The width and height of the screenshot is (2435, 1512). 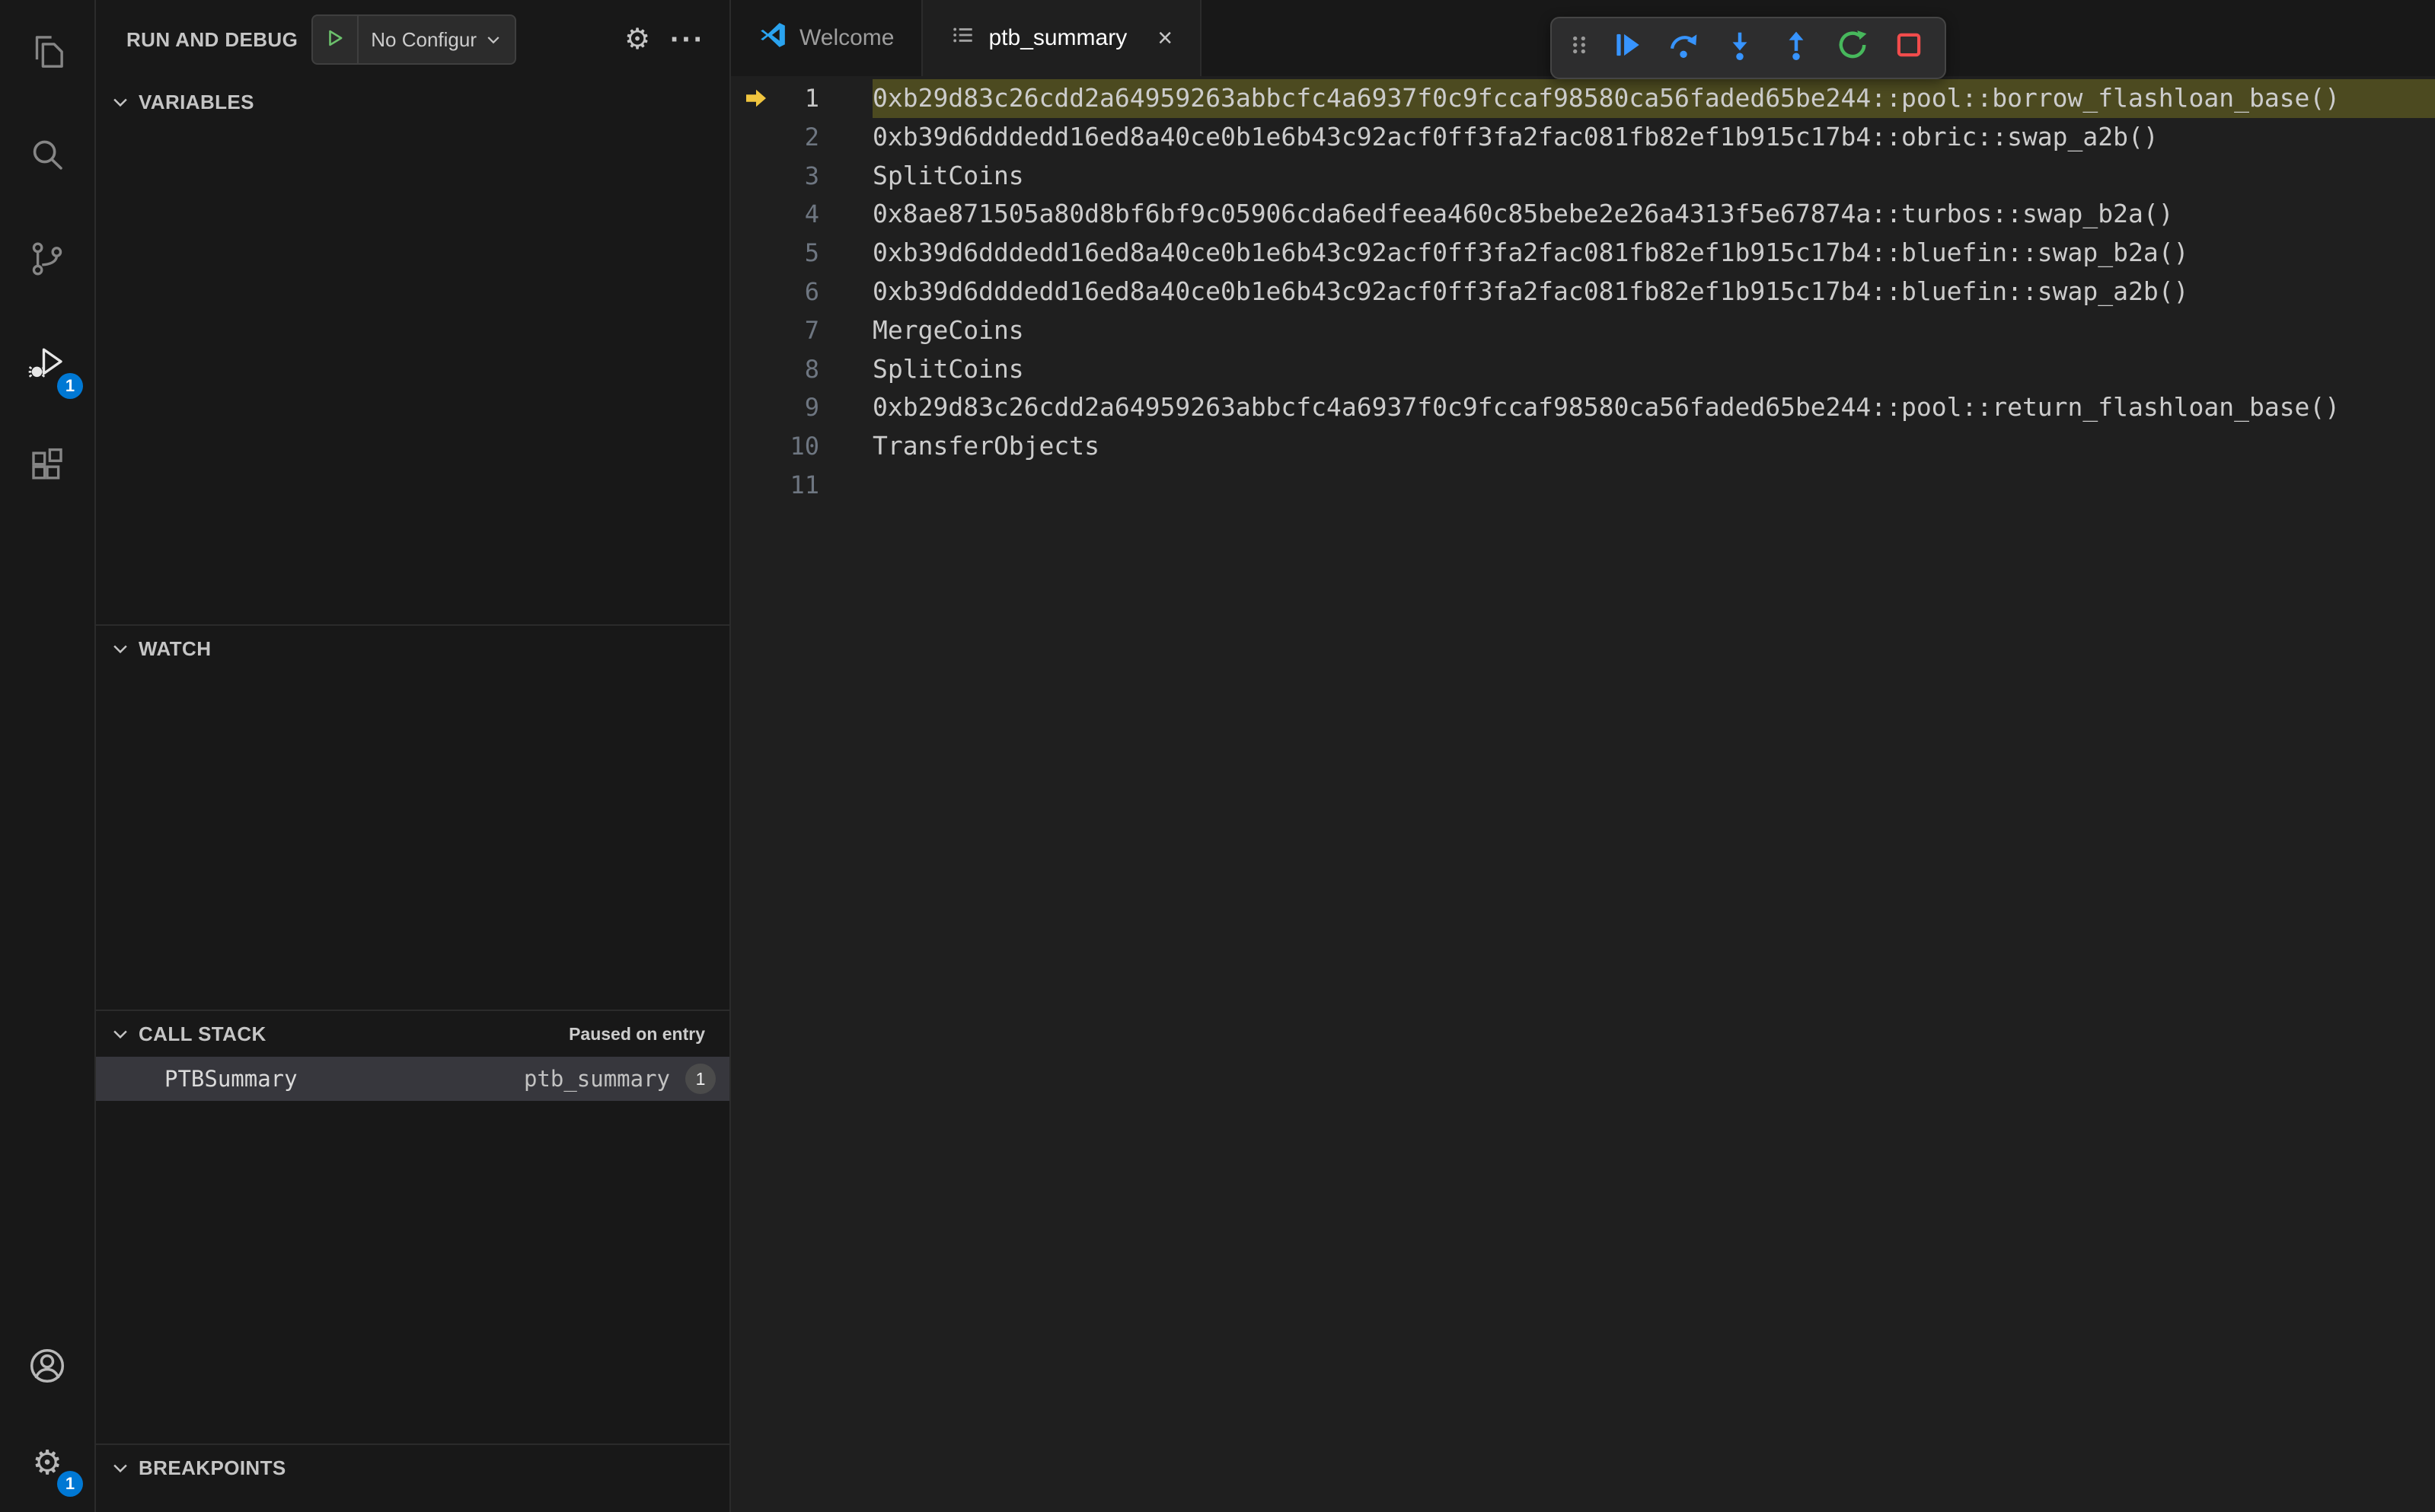 I want to click on watch-section-header: WATCH, so click(x=412, y=648).